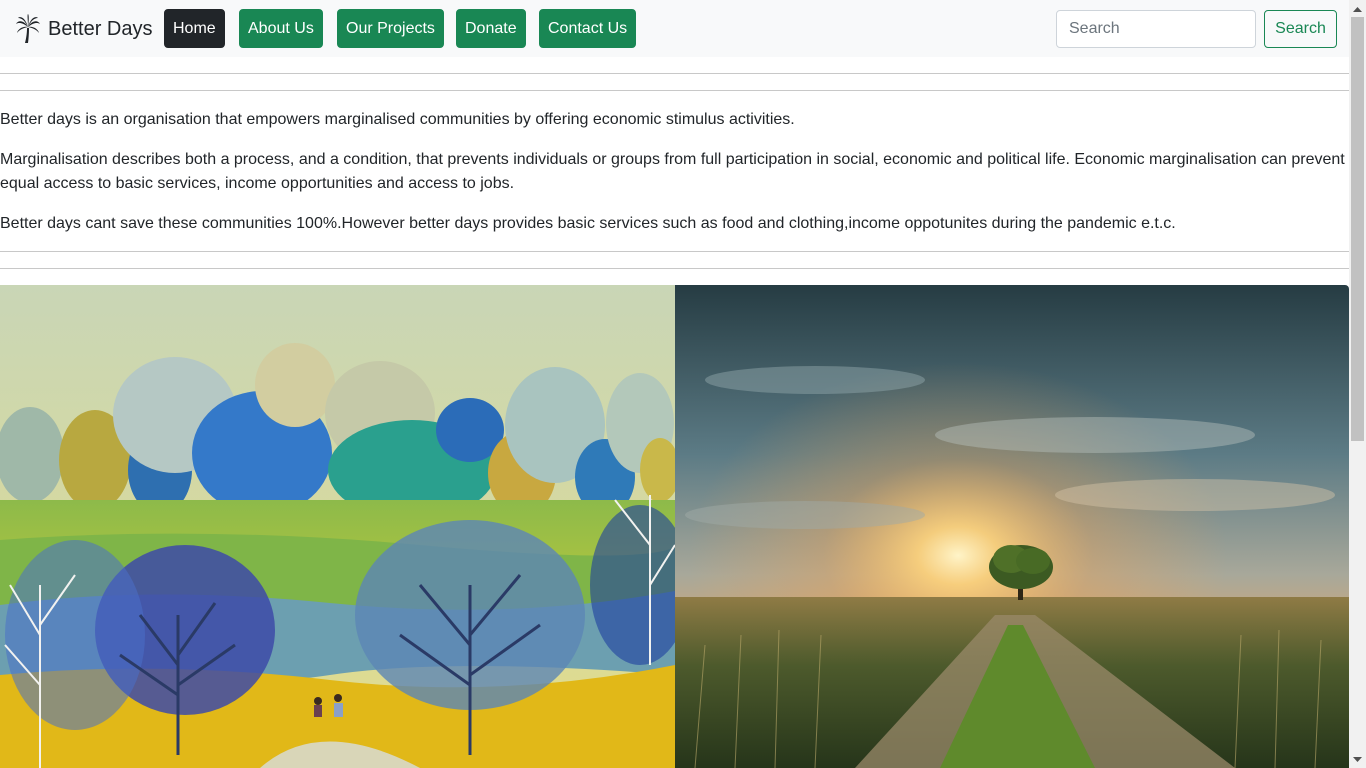  What do you see at coordinates (281, 28) in the screenshot?
I see `nav-about-us: About Us` at bounding box center [281, 28].